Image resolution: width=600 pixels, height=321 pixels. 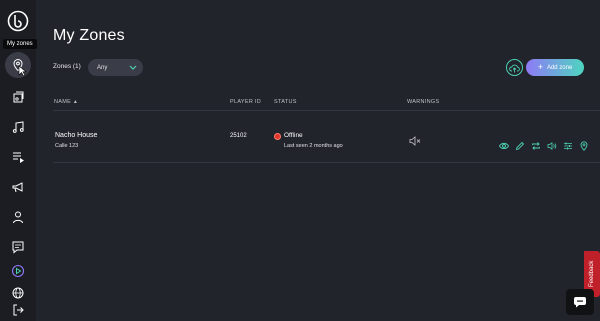 What do you see at coordinates (67, 146) in the screenshot?
I see `zone-address: Calle 123` at bounding box center [67, 146].